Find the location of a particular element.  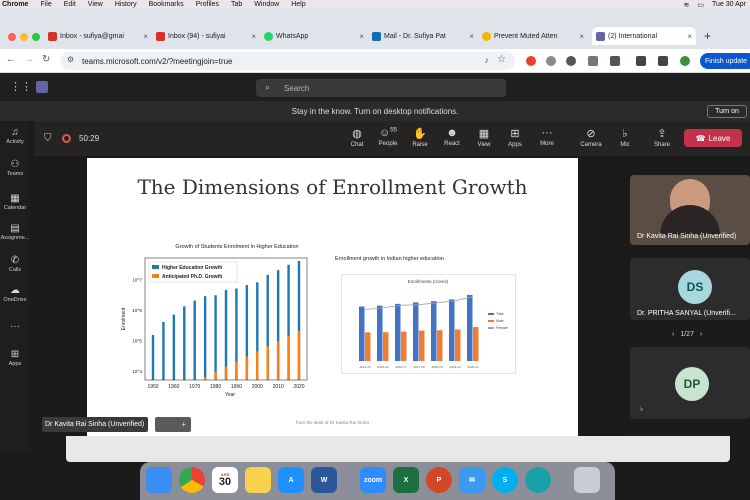

new-tab-button: + is located at coordinates (707, 36).